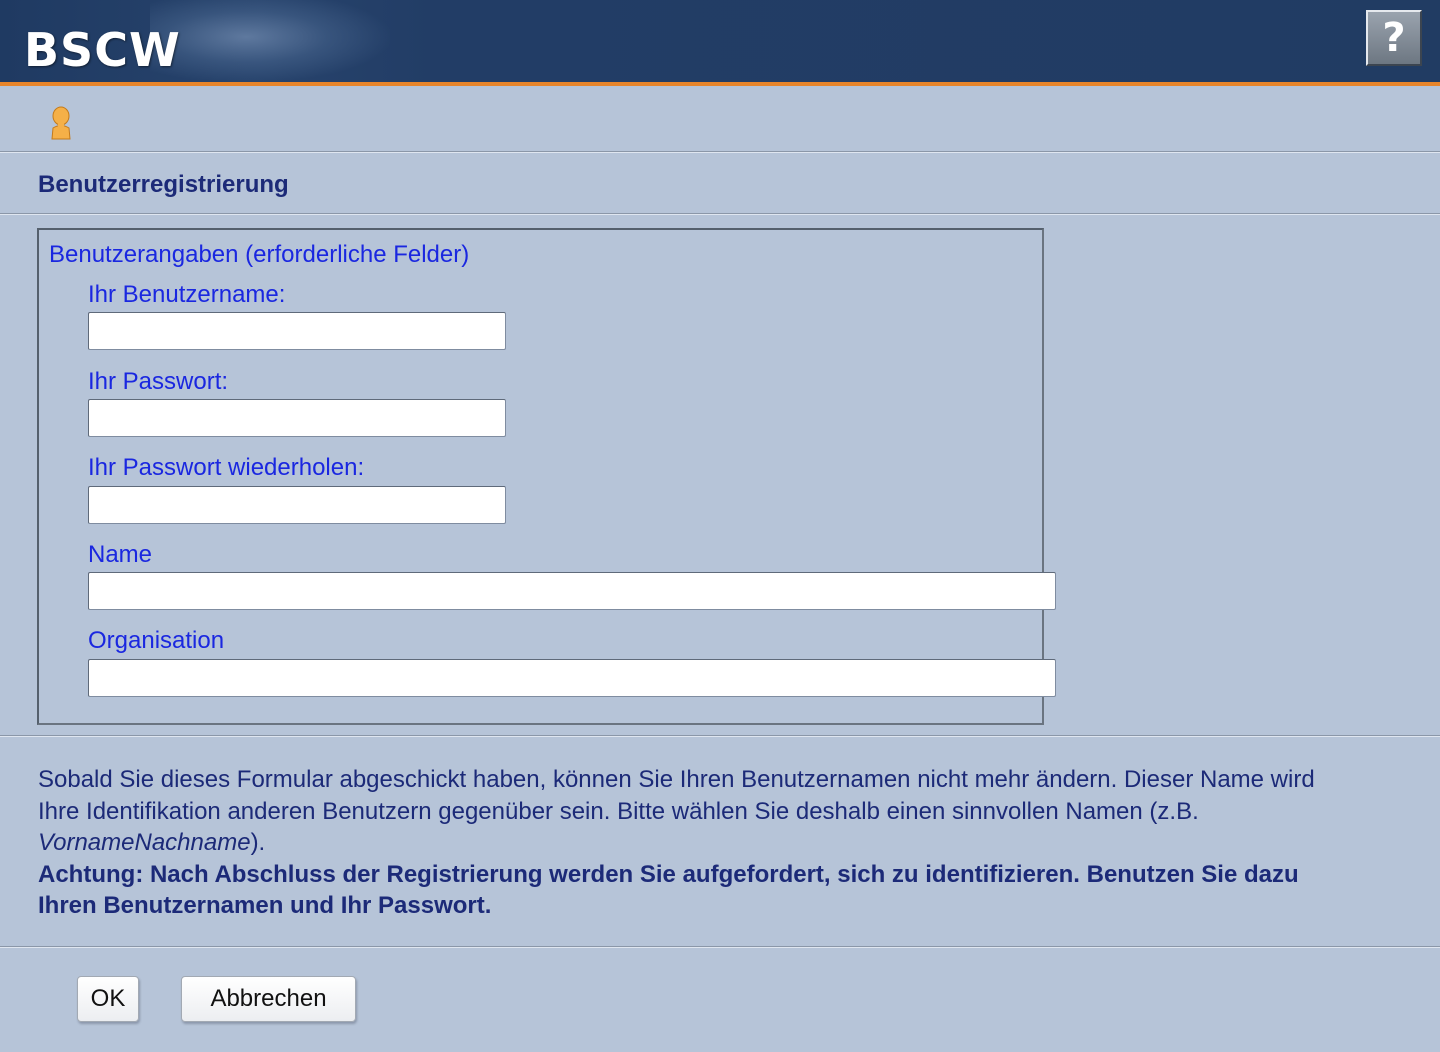 The height and width of the screenshot is (1052, 1440). Describe the element at coordinates (102, 50) in the screenshot. I see `bscw-logo: BSCW` at that location.